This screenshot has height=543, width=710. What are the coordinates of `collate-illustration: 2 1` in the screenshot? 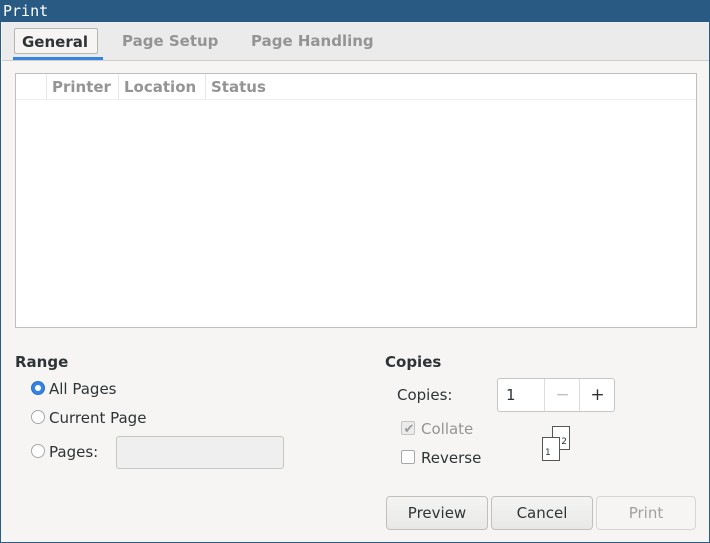 It's located at (557, 444).